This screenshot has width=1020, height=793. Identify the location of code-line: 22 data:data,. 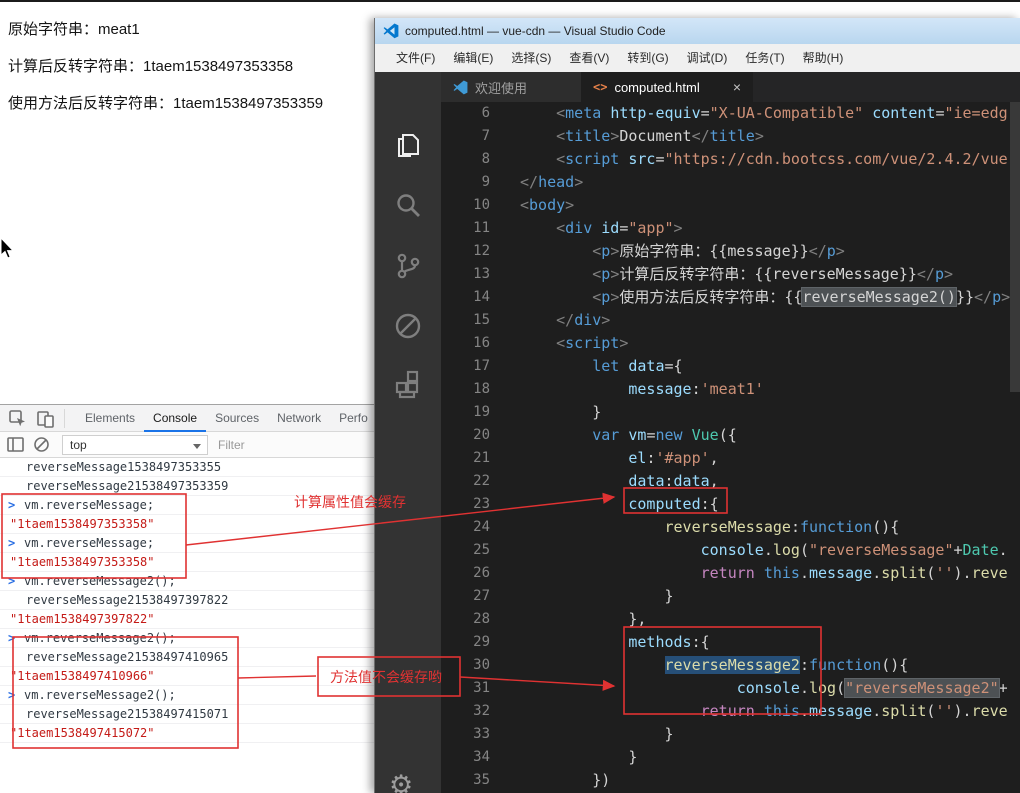
(730, 481).